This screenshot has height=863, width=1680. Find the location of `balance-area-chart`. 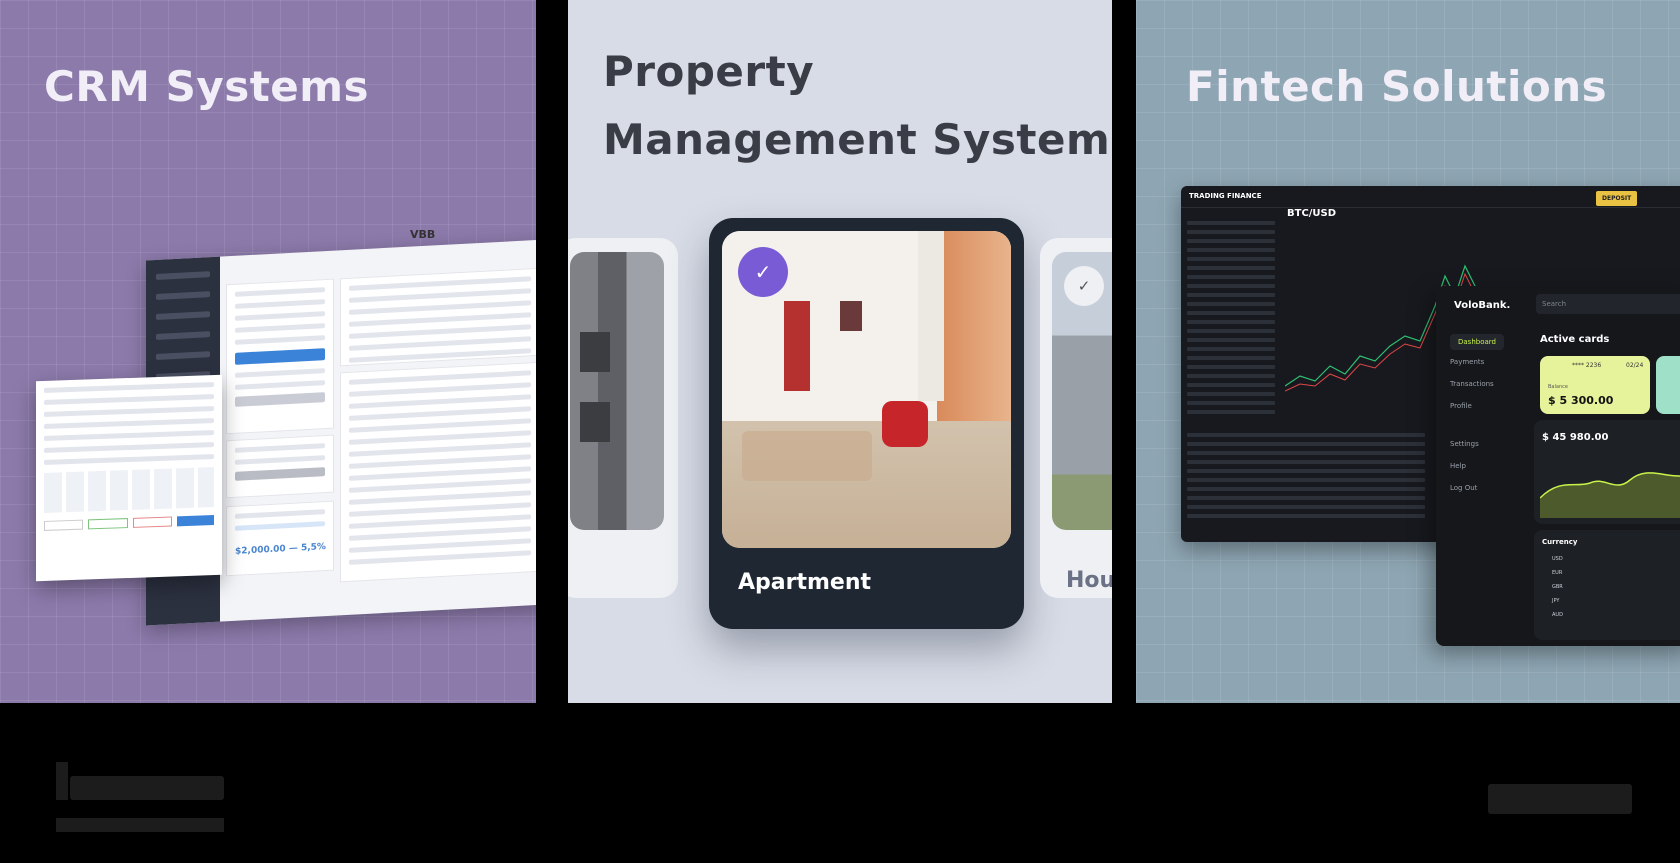

balance-area-chart is located at coordinates (1610, 495).